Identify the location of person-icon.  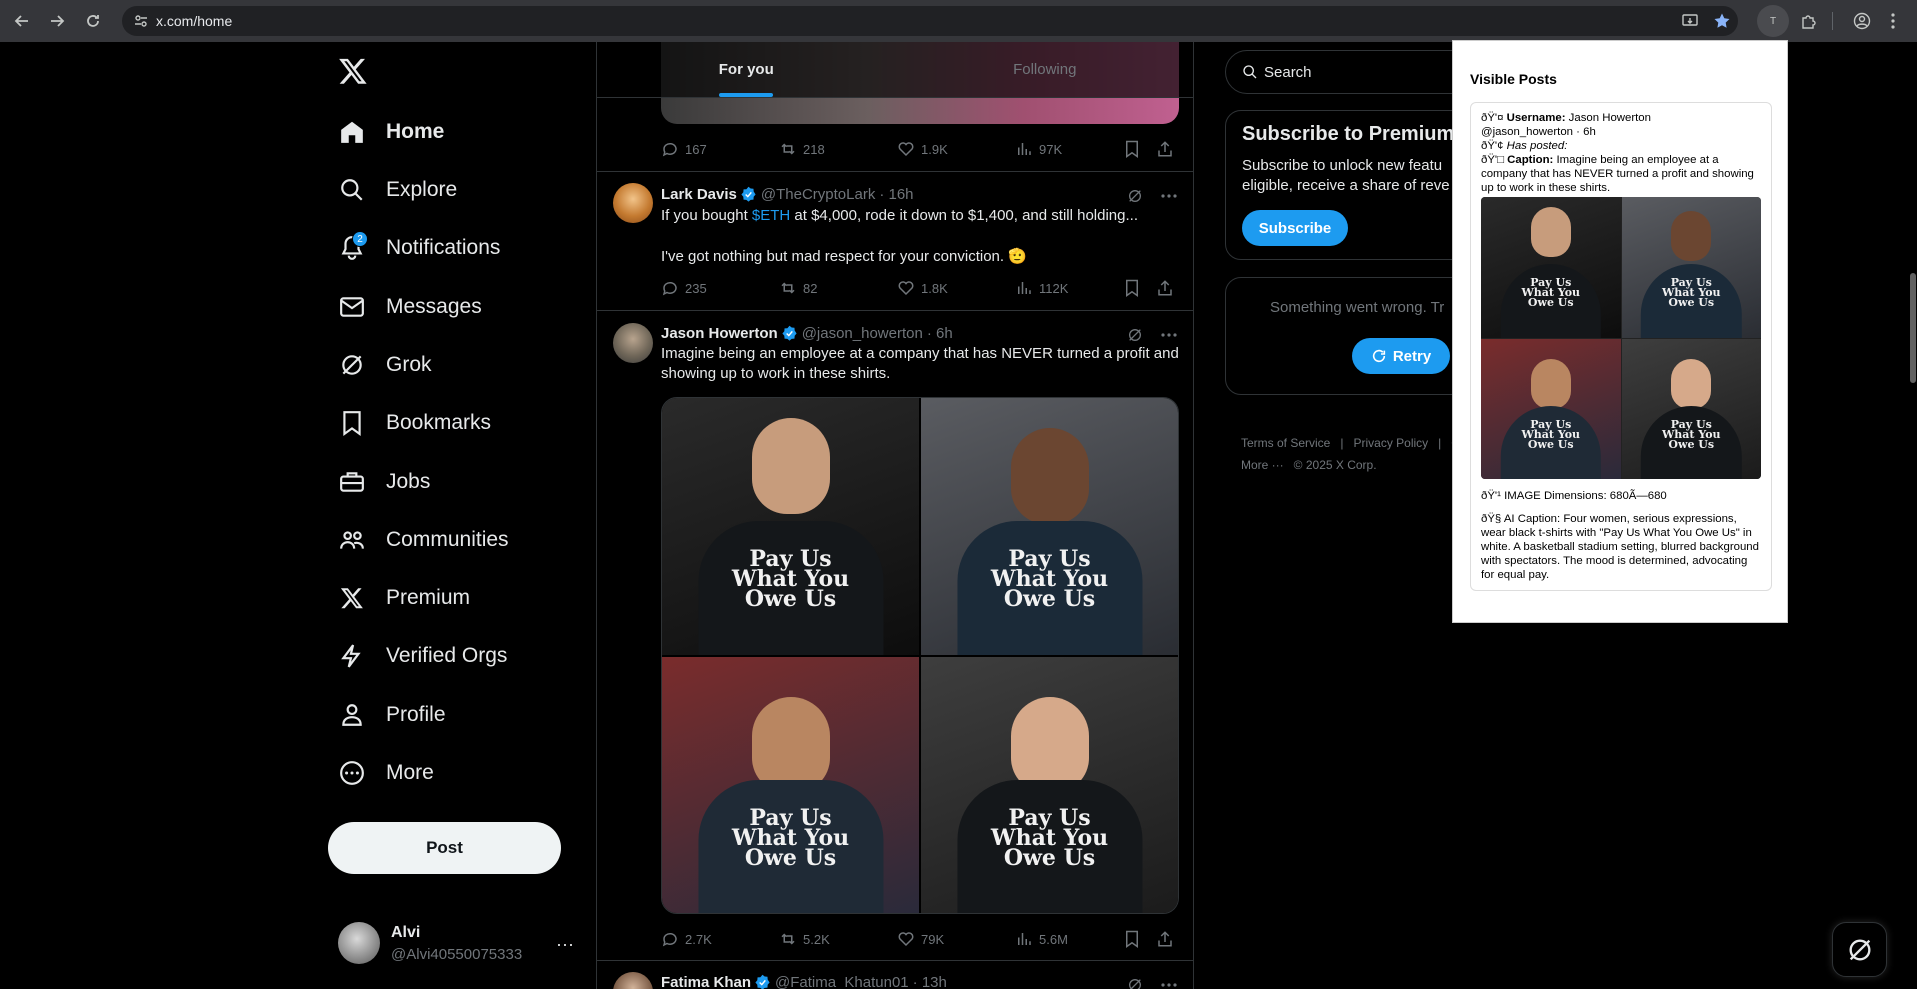
(352, 715).